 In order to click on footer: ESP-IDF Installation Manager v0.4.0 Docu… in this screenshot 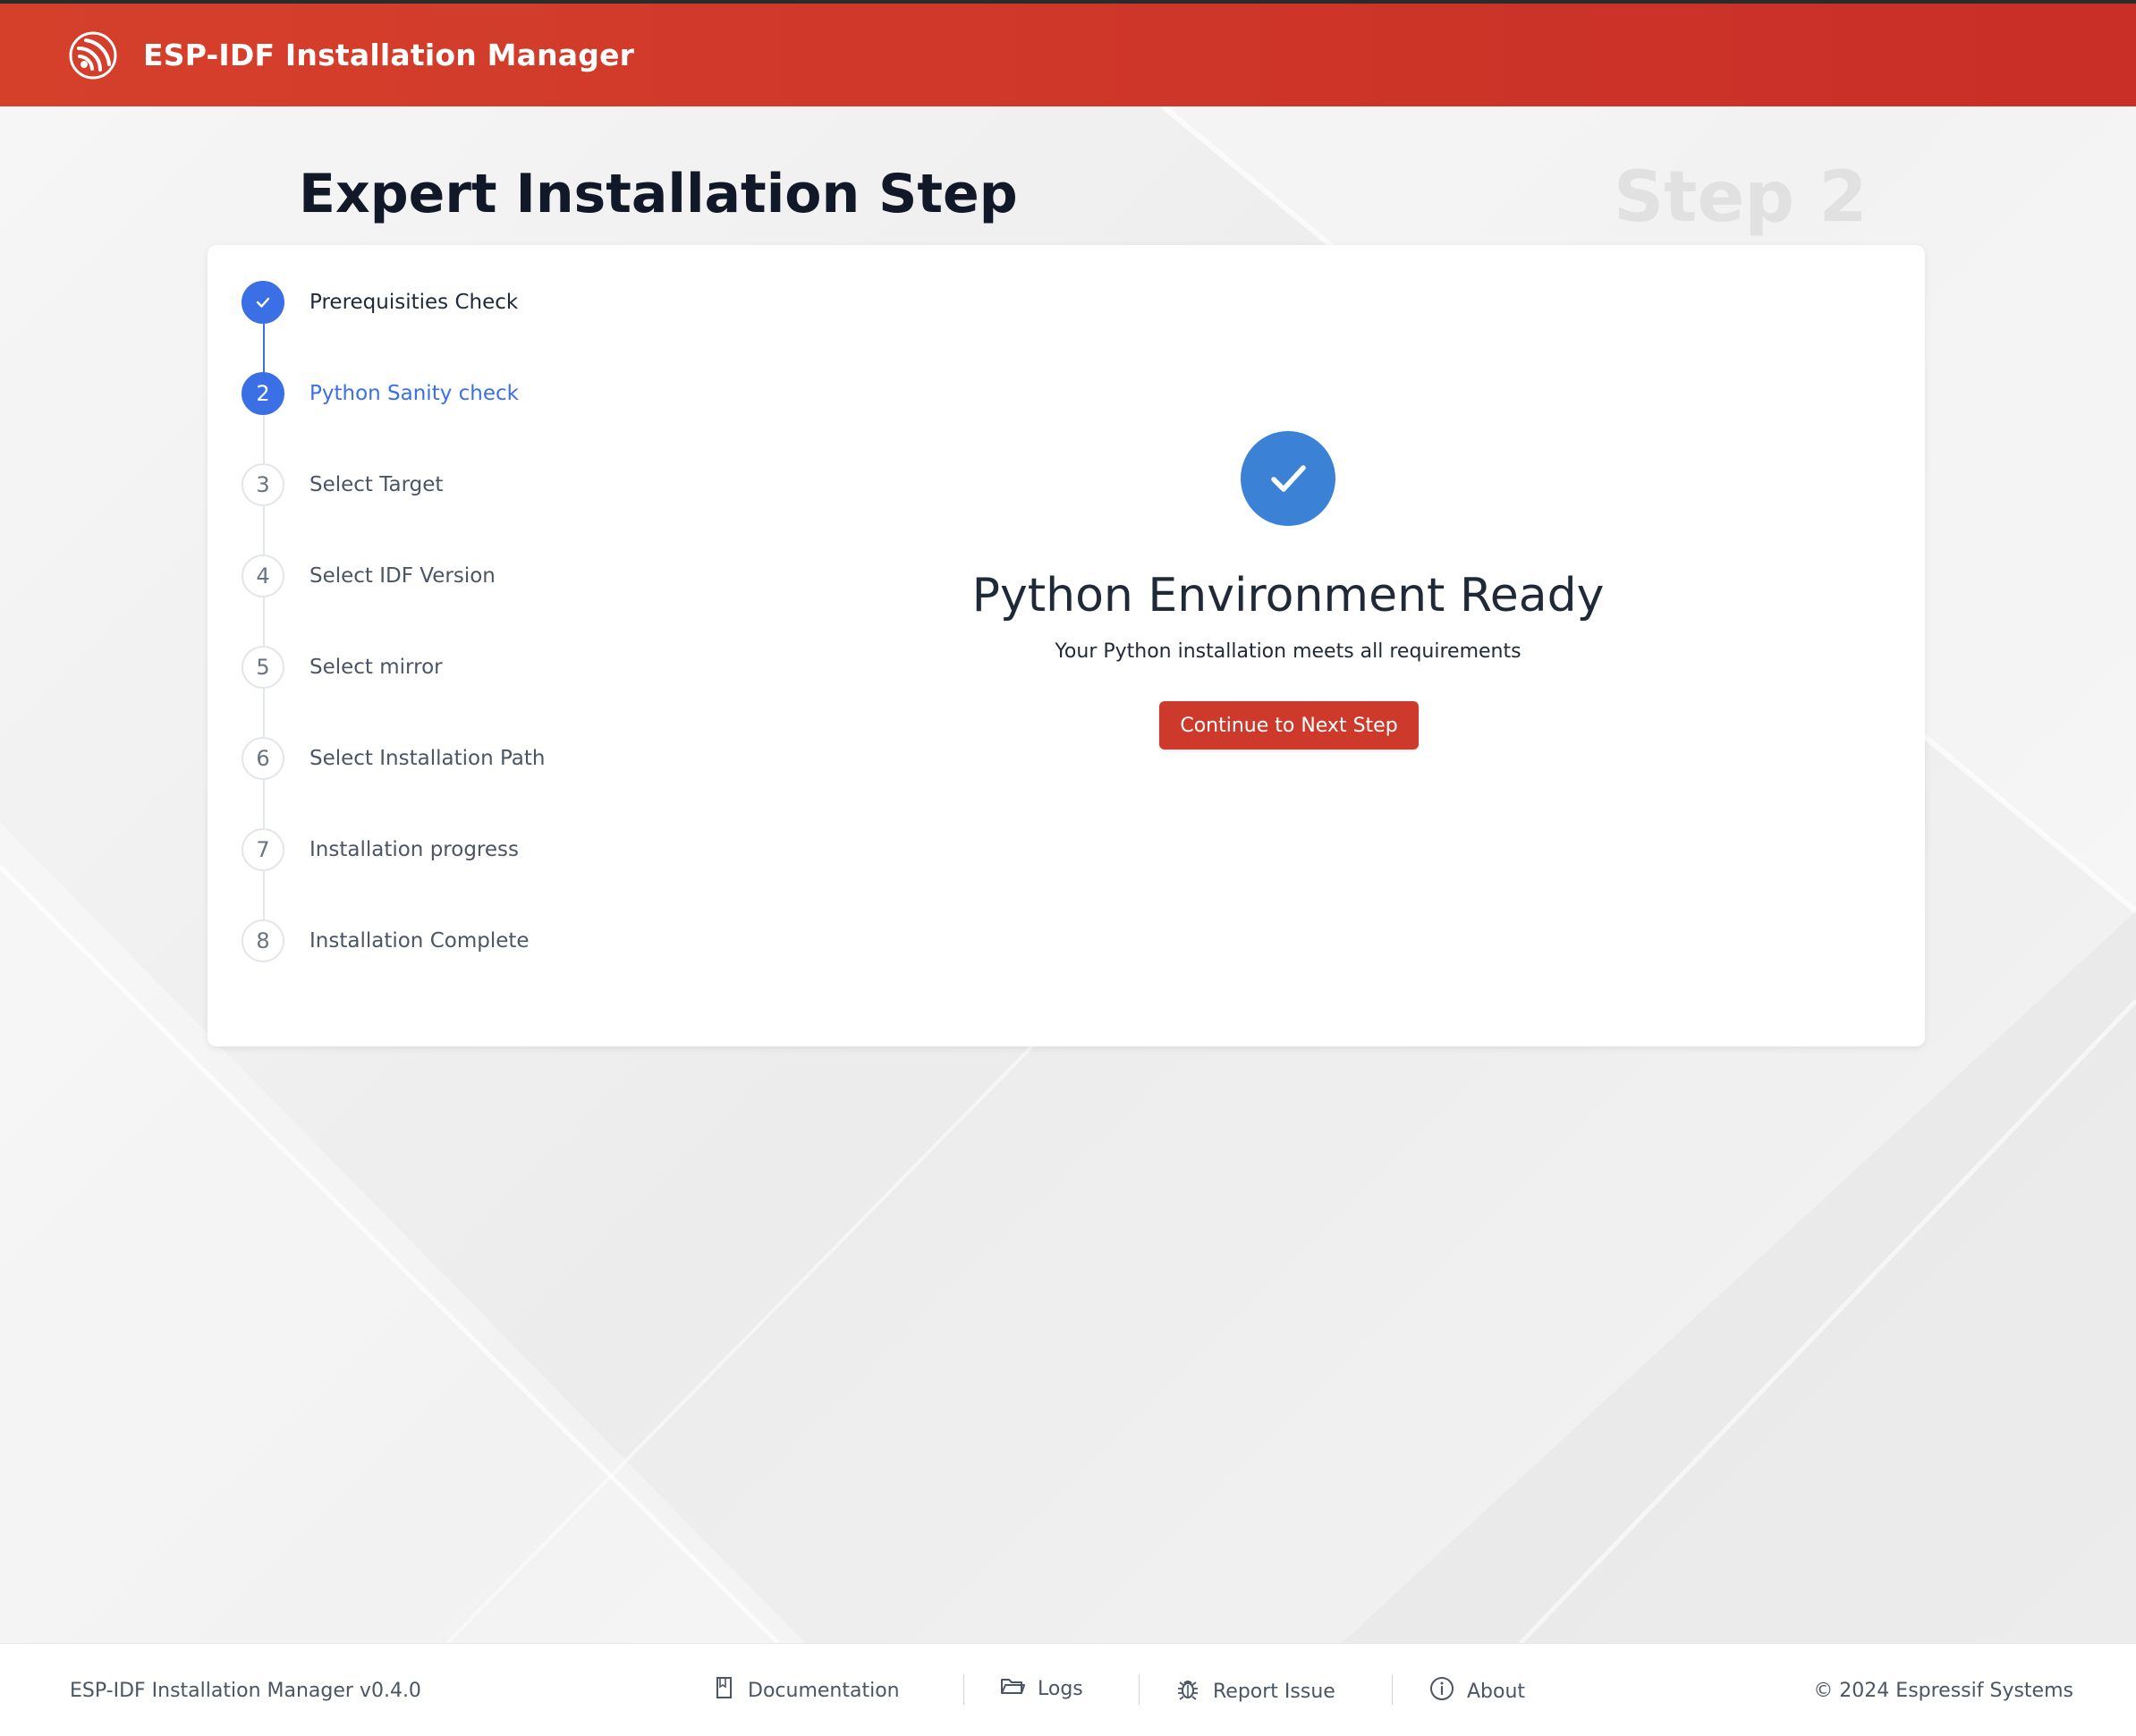, I will do `click(1068, 1689)`.